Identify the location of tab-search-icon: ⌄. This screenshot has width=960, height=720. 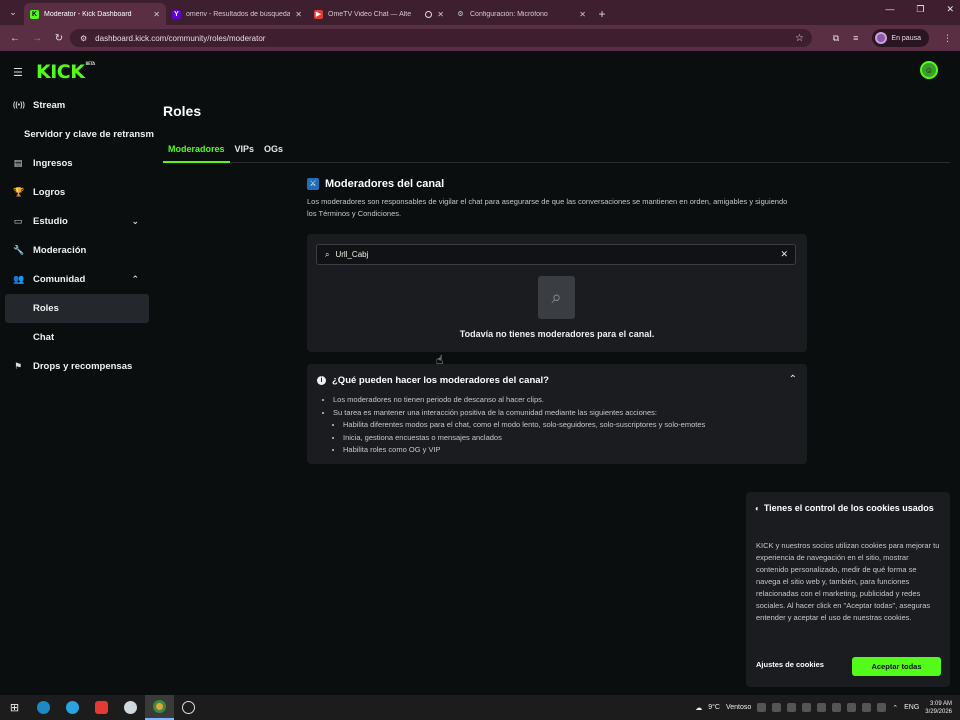
(13, 12).